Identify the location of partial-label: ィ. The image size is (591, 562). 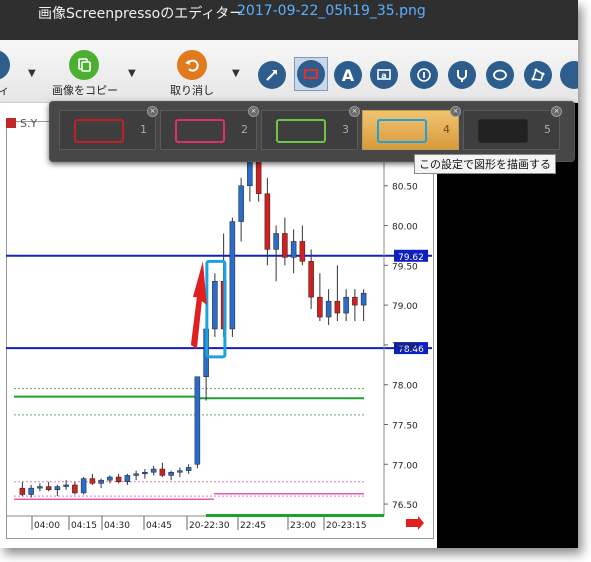
(5, 90).